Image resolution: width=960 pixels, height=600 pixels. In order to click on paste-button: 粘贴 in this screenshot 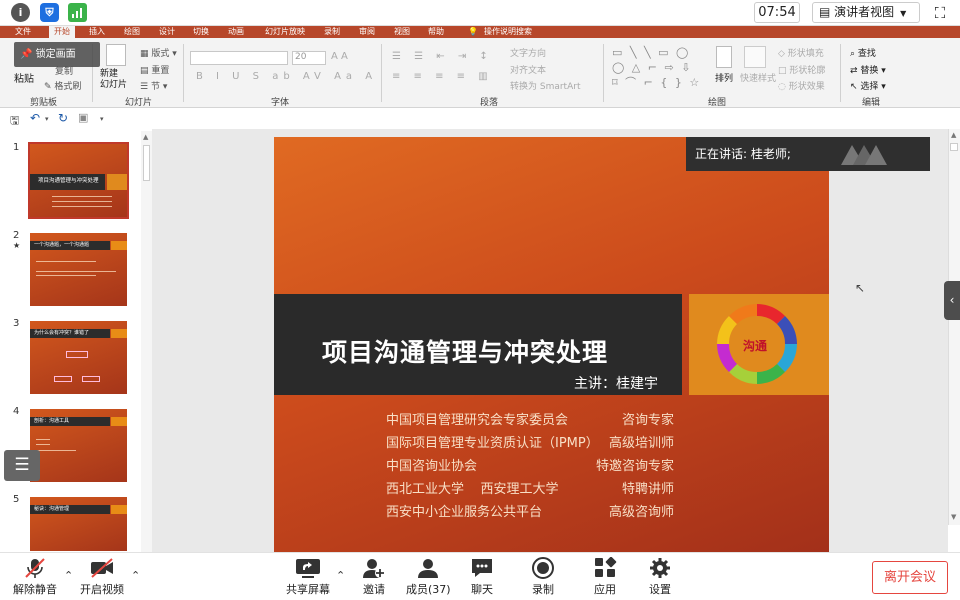, I will do `click(24, 77)`.